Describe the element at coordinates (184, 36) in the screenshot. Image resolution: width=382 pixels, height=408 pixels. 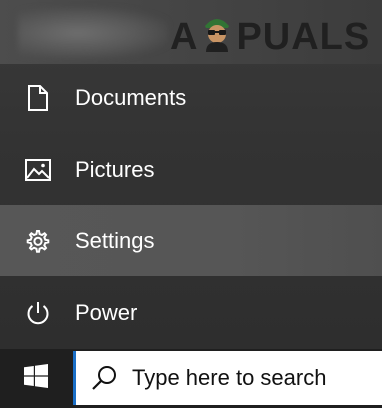
I see `watermark-text-left: A` at that location.